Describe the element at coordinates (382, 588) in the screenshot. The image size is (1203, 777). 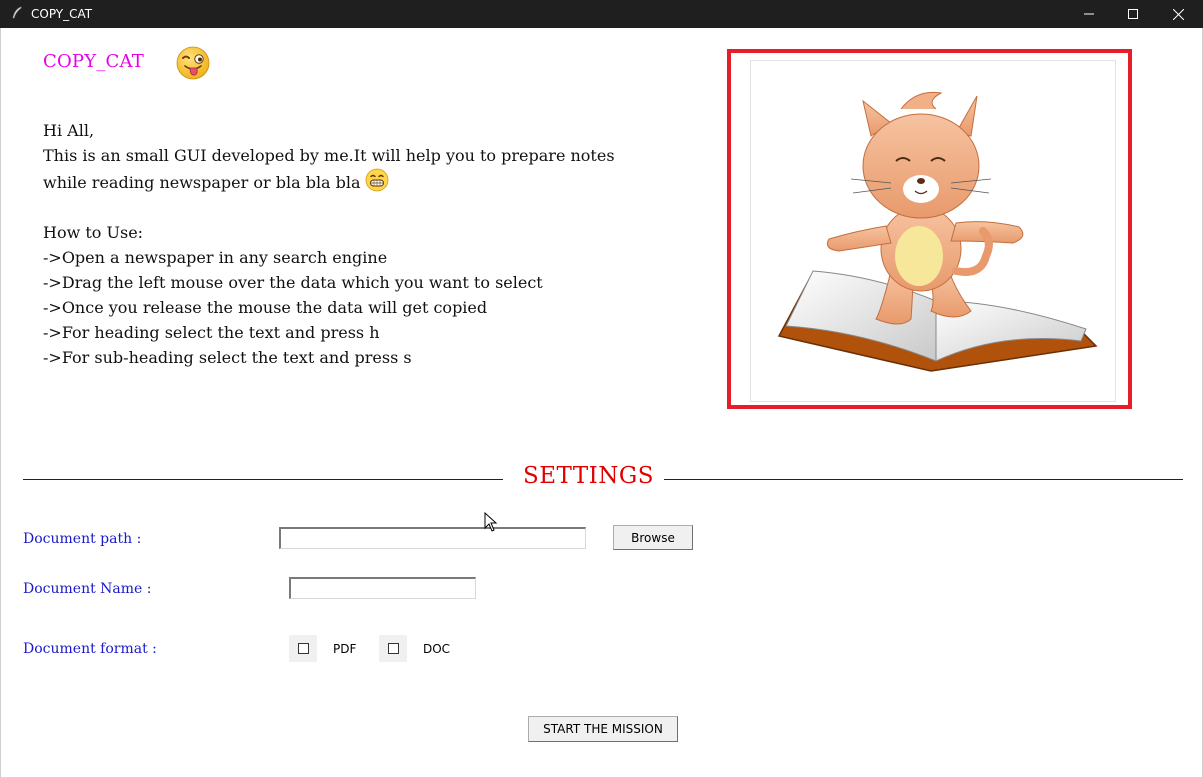
I see `document-name-input` at that location.